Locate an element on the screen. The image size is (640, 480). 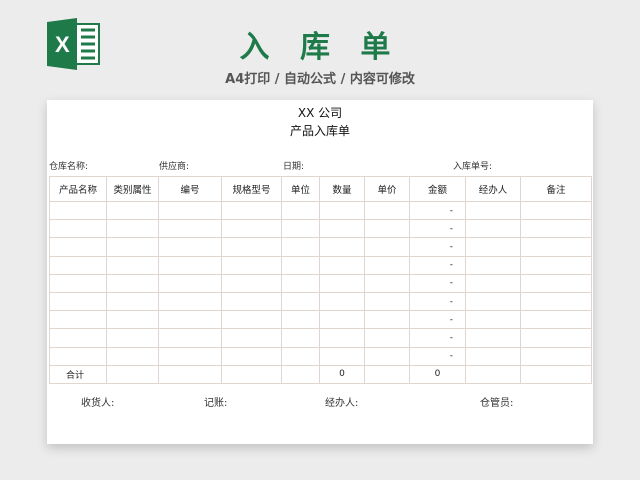
column-header: 金额 is located at coordinates (437, 189).